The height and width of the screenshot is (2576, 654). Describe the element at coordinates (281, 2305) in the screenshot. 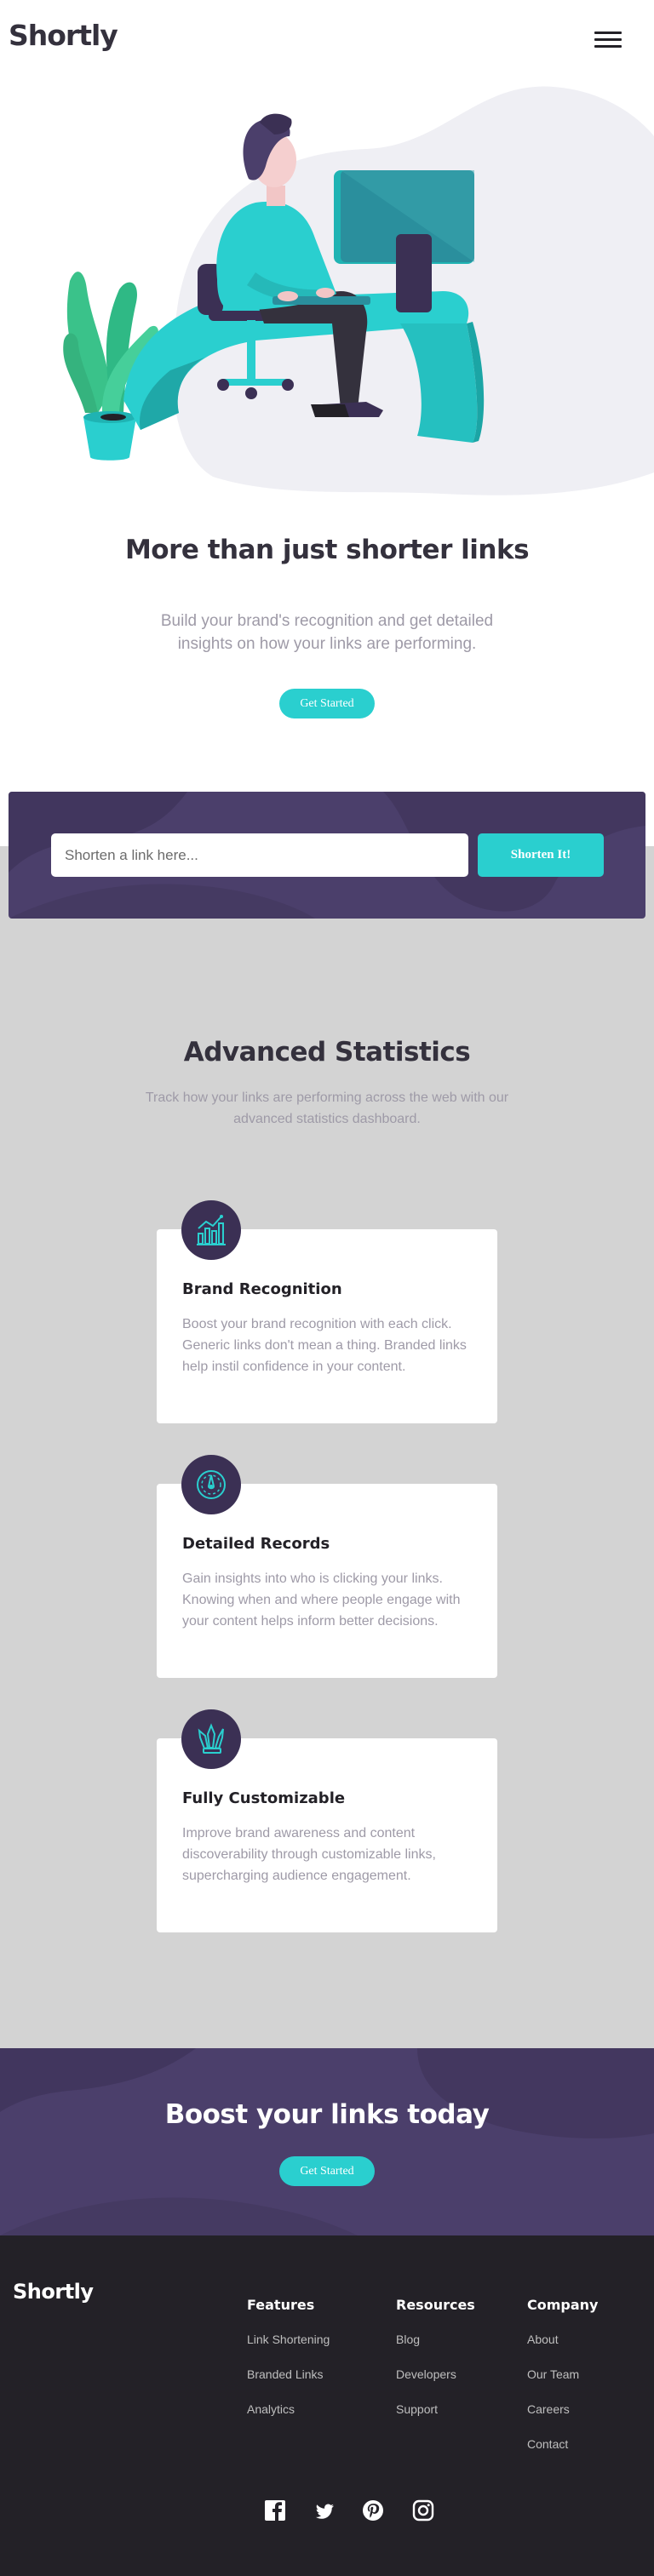

I see `footer-heading: Features` at that location.